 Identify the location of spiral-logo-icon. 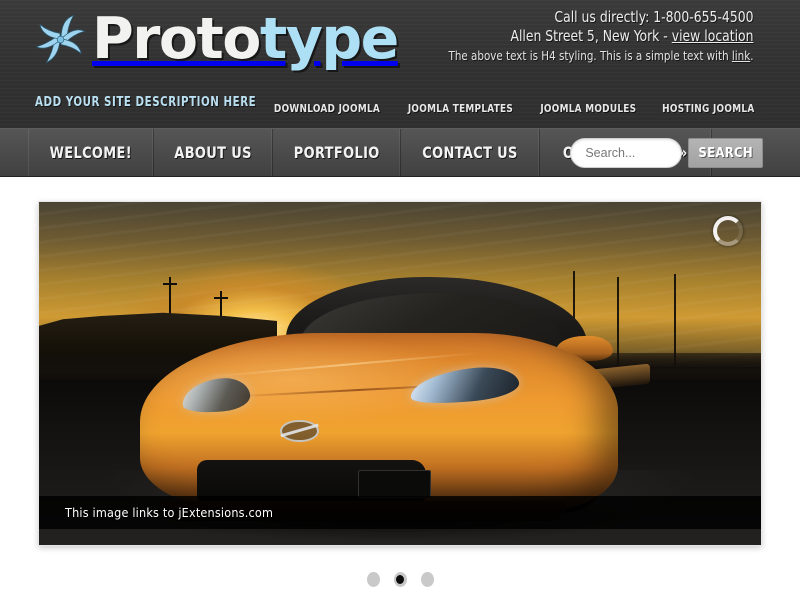
(60, 39).